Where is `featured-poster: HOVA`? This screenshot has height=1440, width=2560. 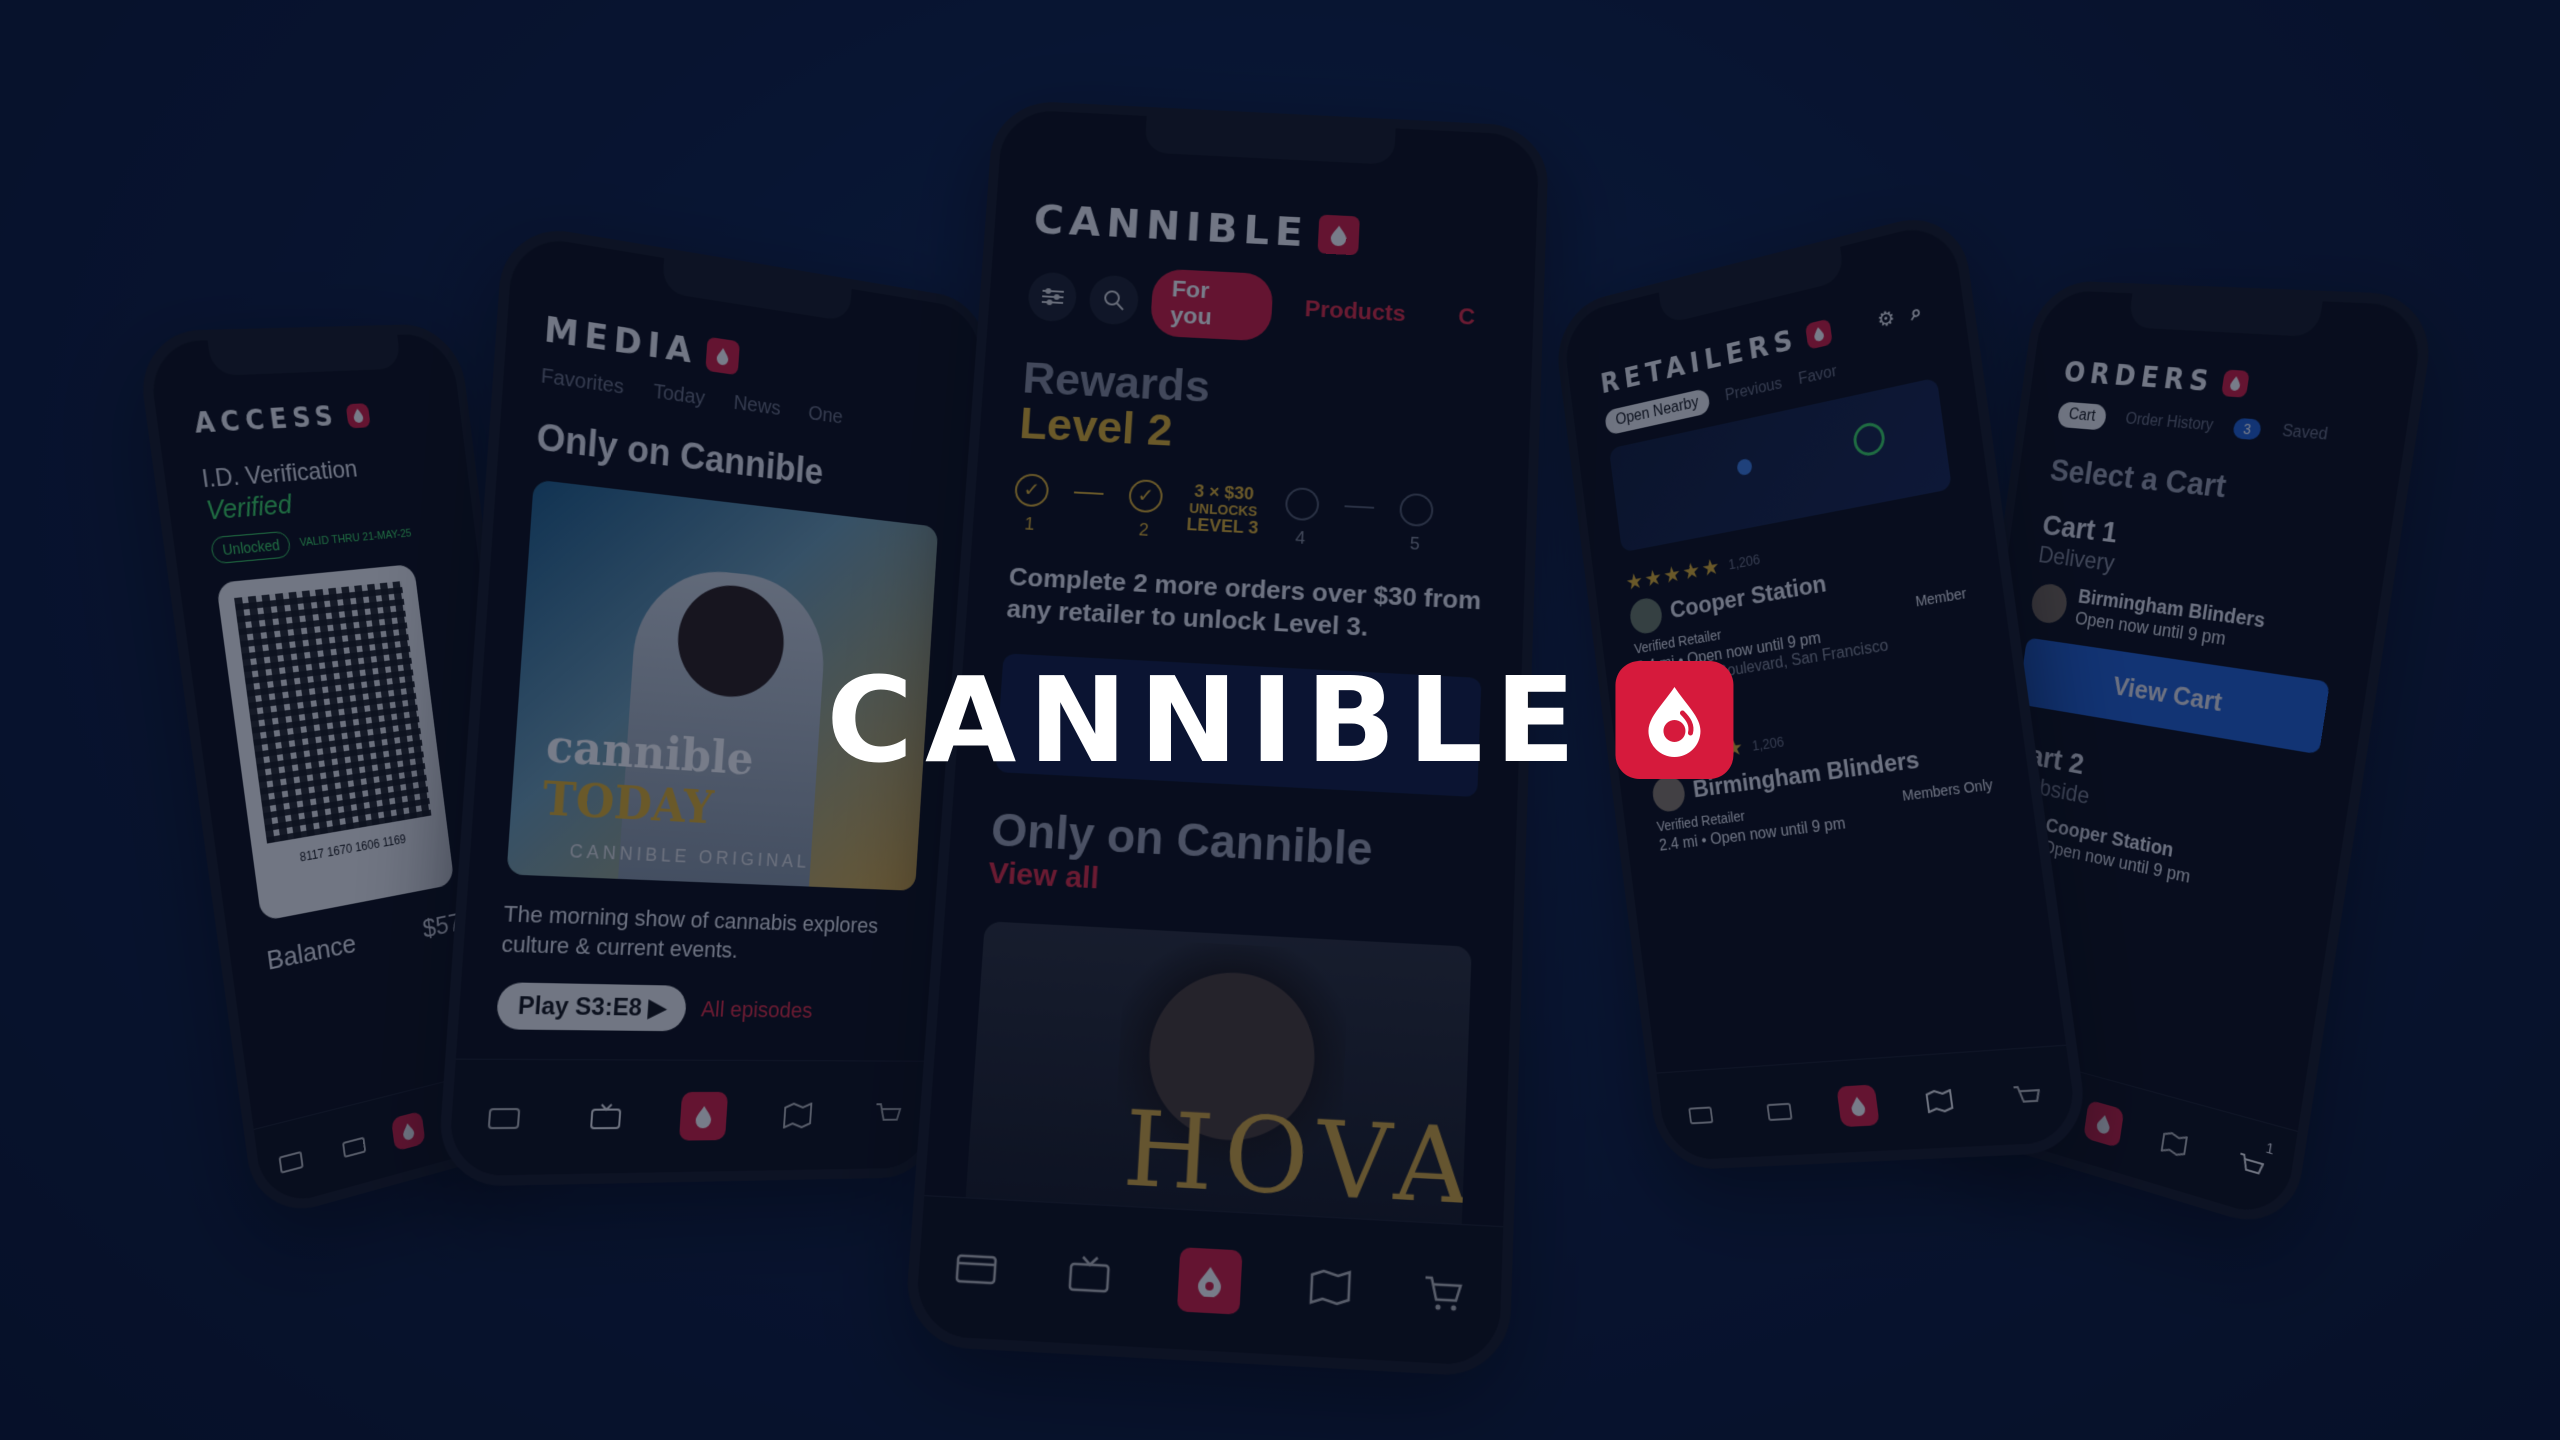 featured-poster: HOVA is located at coordinates (1218, 1080).